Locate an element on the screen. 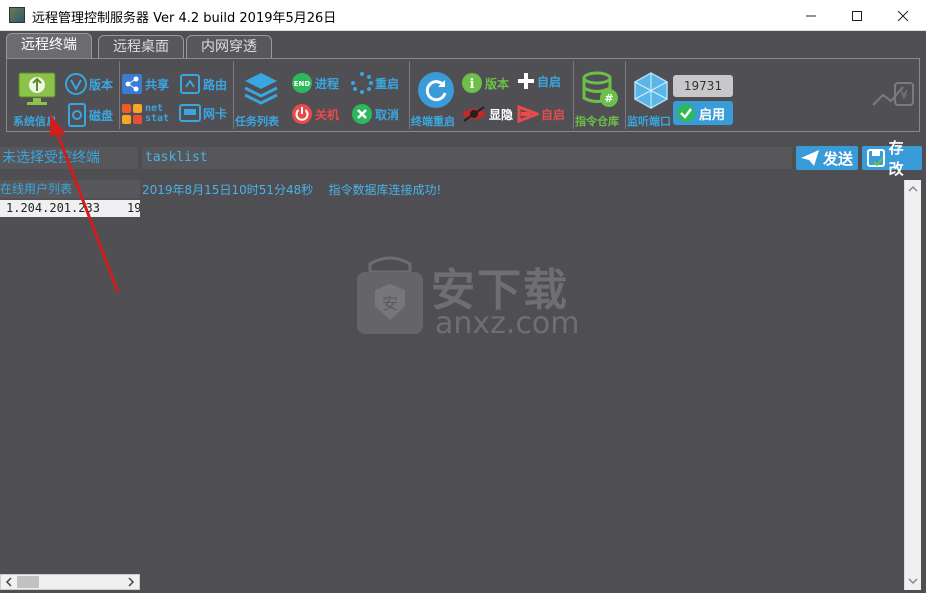 The width and height of the screenshot is (926, 593). money-icon: ¥ is located at coordinates (893, 97).